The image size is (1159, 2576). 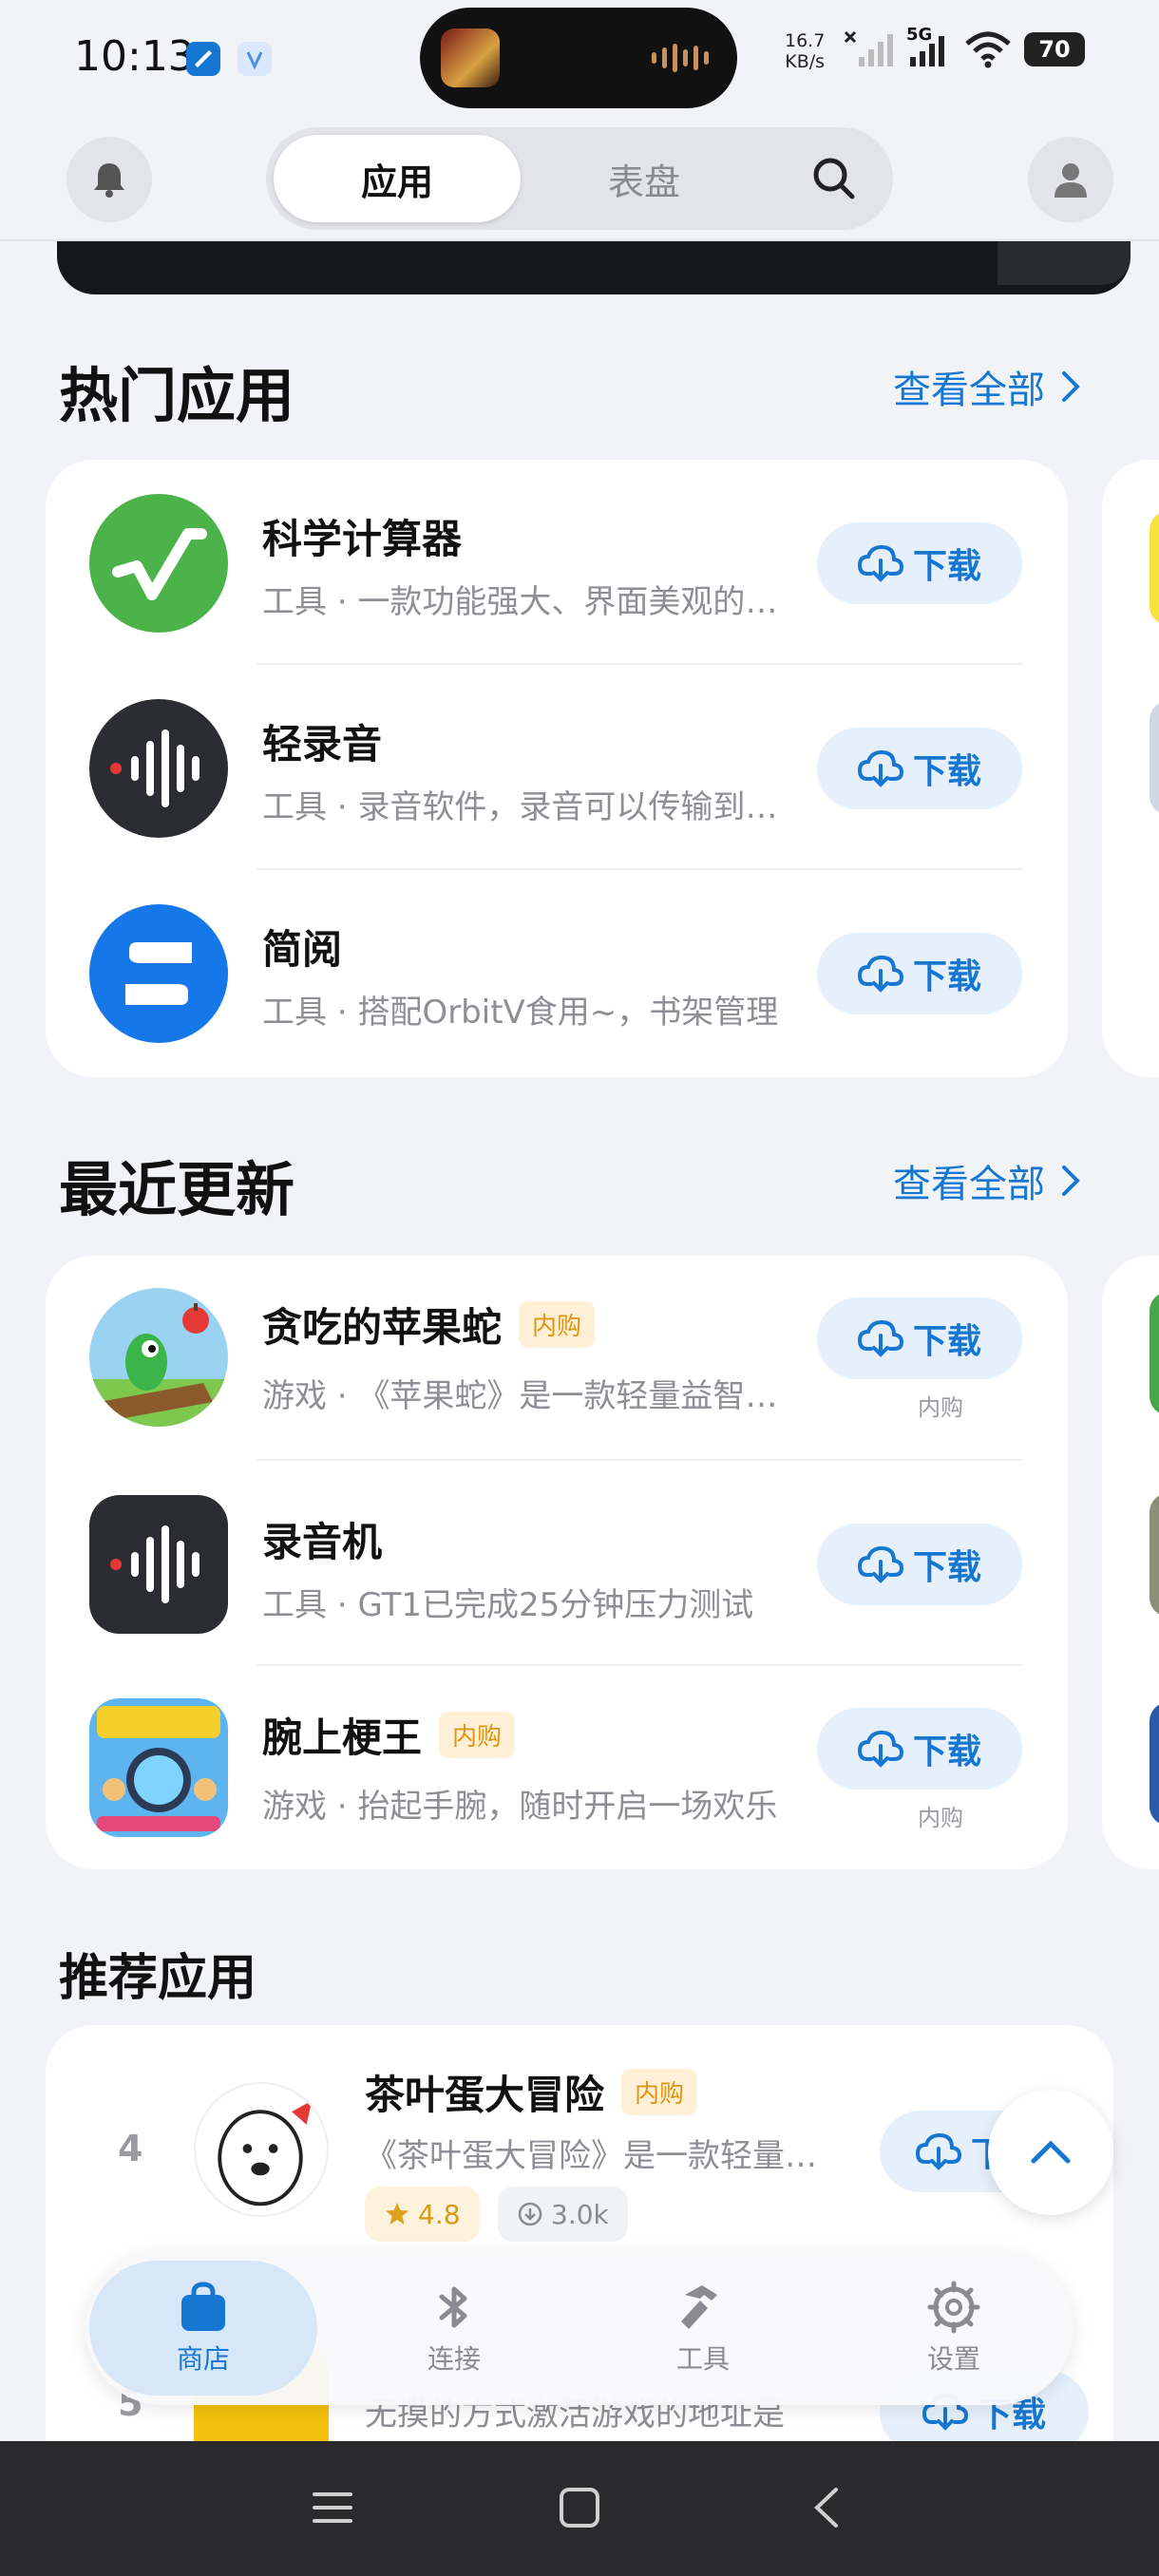 I want to click on home-nav-button, so click(x=579, y=2507).